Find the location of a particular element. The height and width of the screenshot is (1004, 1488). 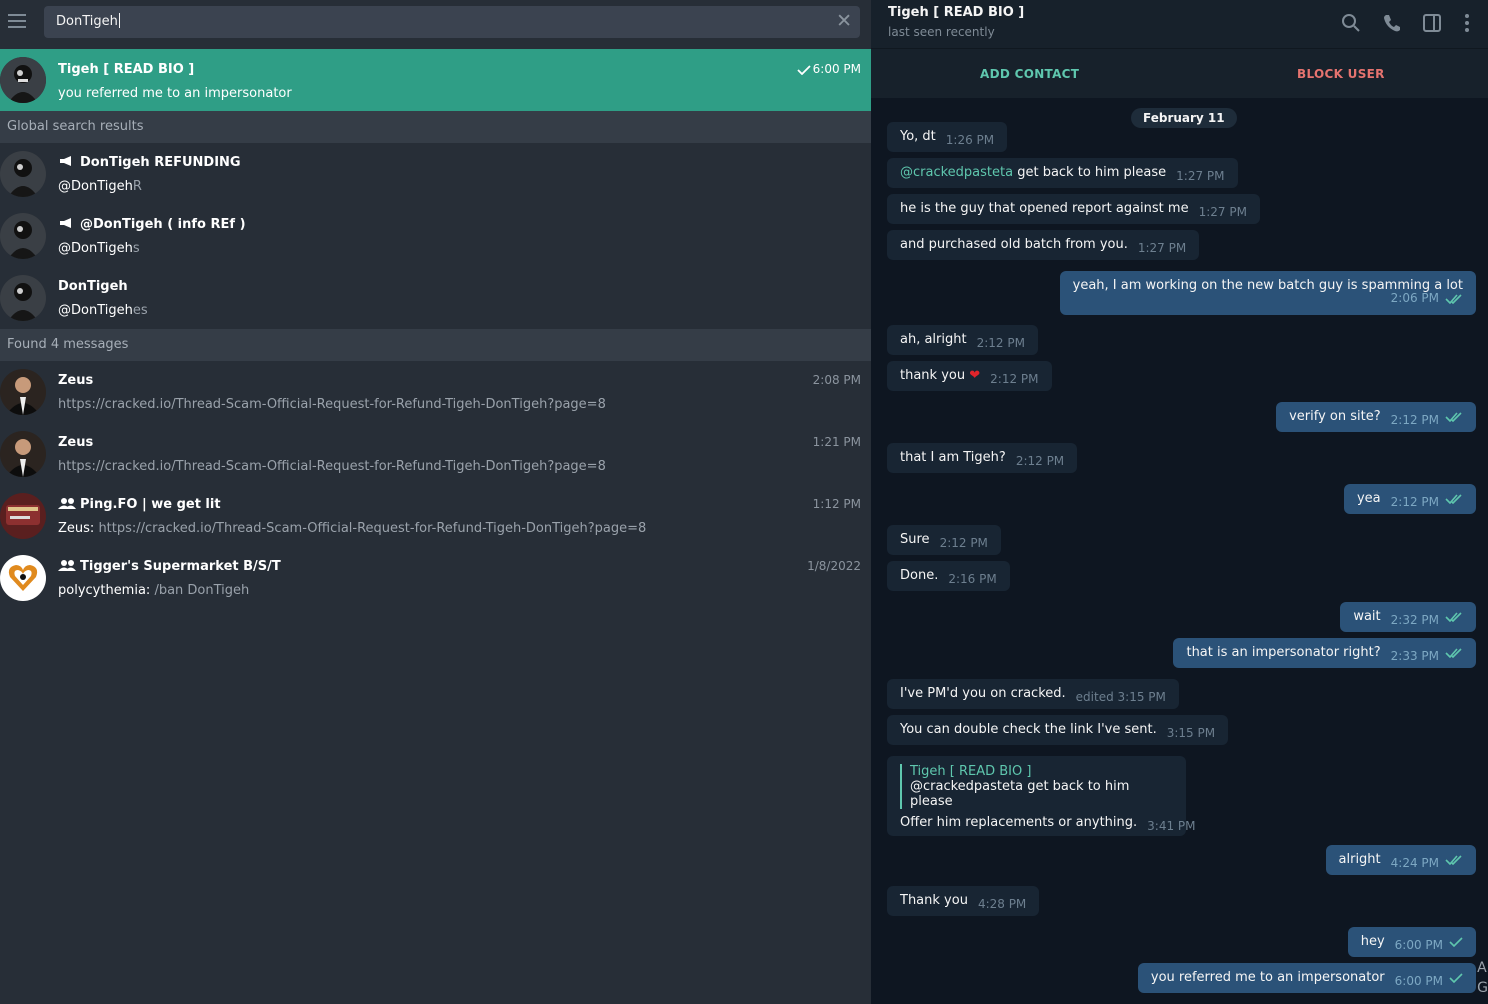

result-snippet: polycythemia: /ban DonTigeh is located at coordinates (154, 590).